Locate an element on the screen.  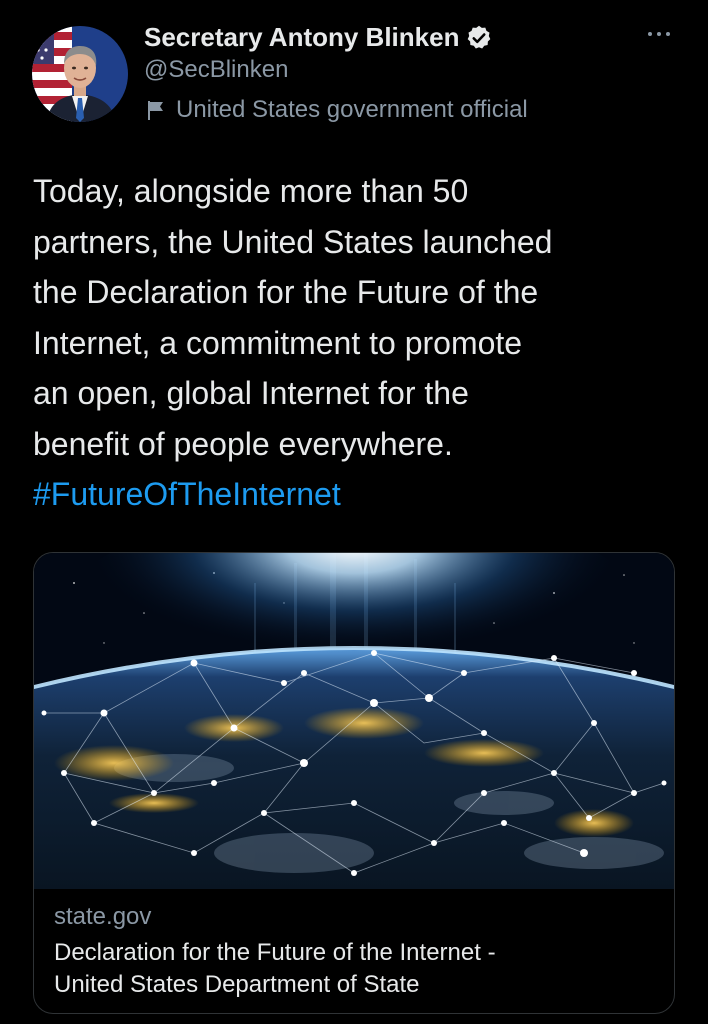
avatar is located at coordinates (80, 74).